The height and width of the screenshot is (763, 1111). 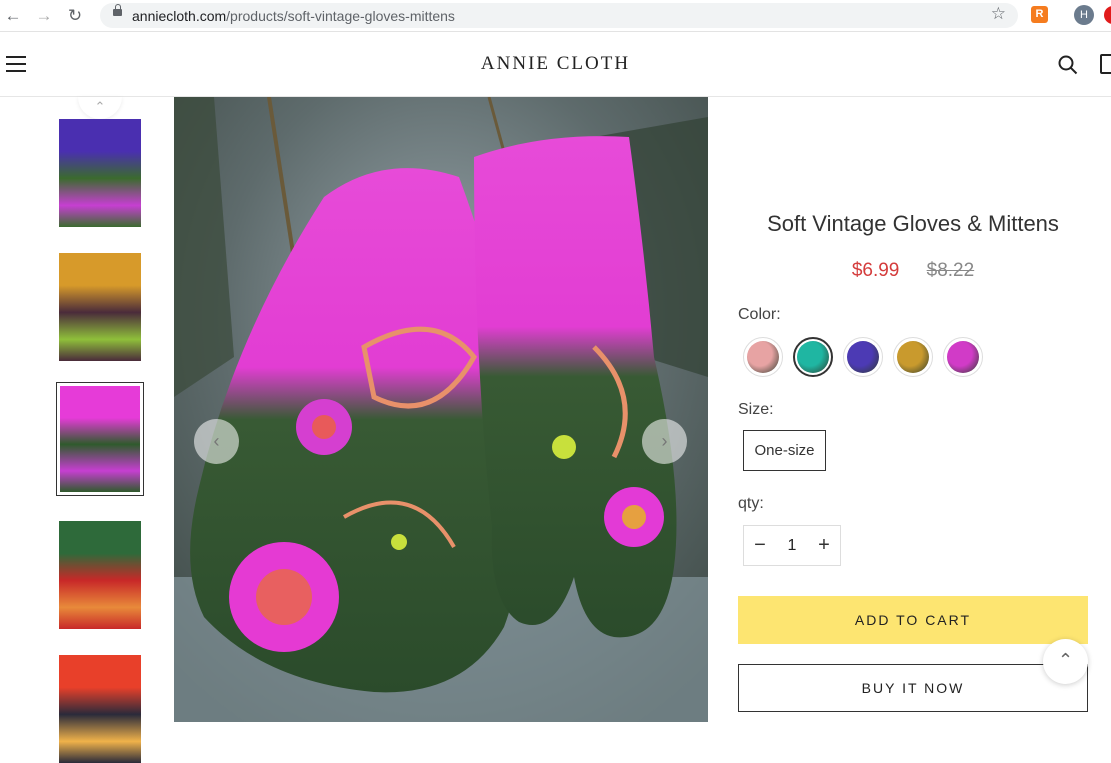 What do you see at coordinates (117, 10) in the screenshot?
I see `lock-icon` at bounding box center [117, 10].